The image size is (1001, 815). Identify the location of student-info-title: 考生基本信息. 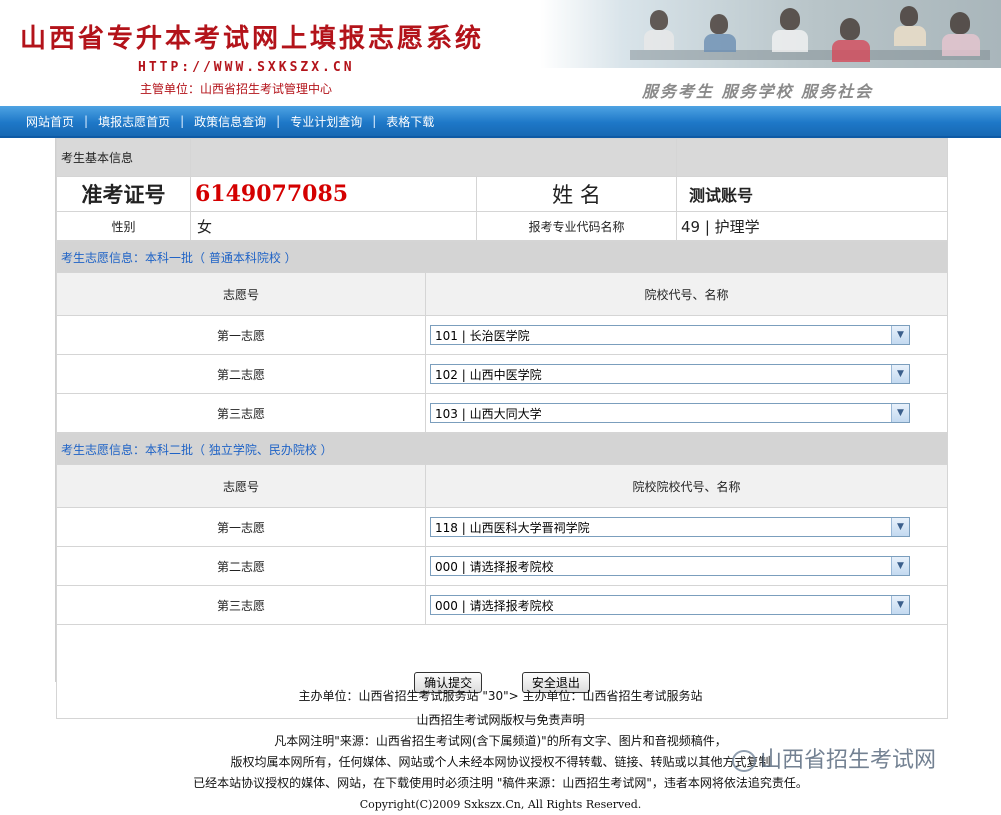
(123, 157).